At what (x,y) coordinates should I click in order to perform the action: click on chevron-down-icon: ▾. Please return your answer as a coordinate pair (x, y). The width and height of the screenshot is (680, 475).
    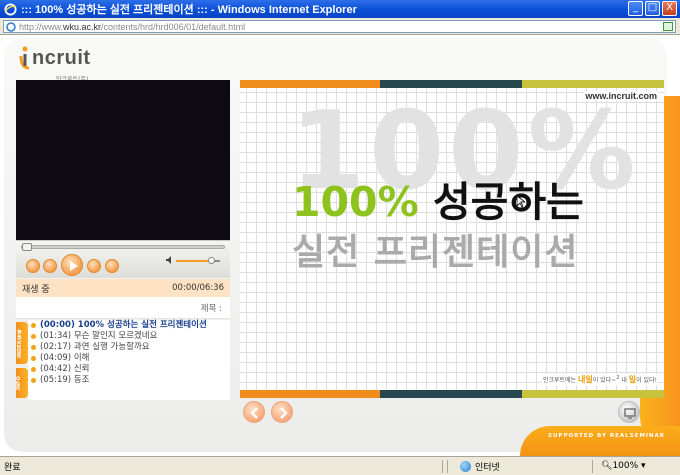
    Looking at the image, I should click on (642, 466).